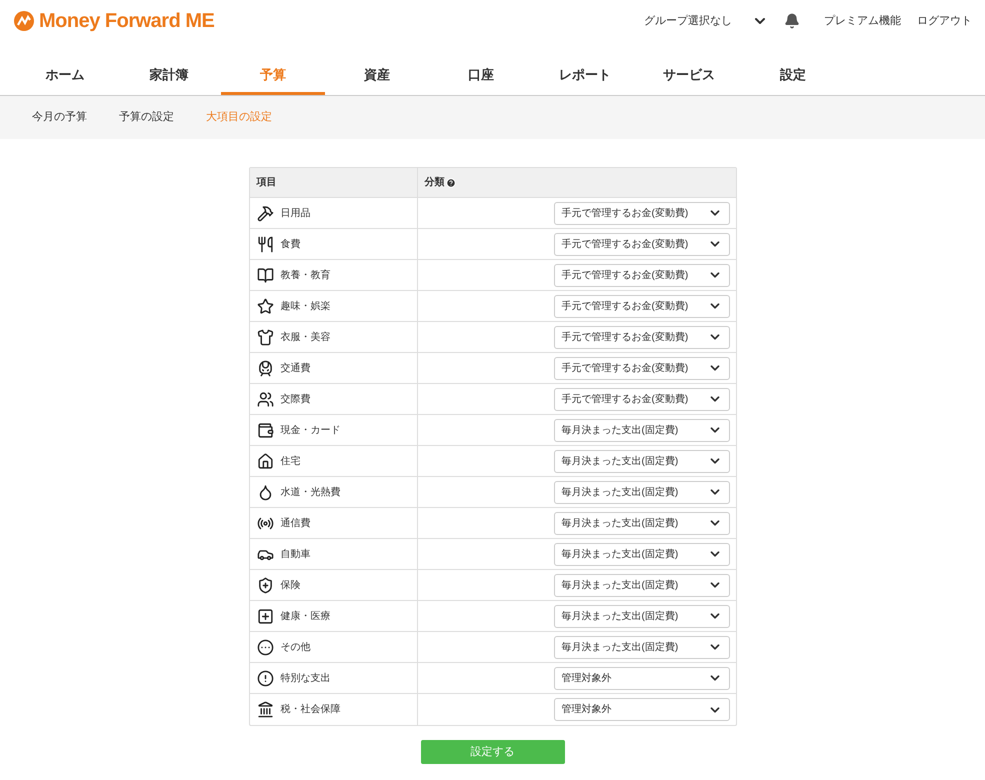 The width and height of the screenshot is (985, 780). Describe the element at coordinates (295, 555) in the screenshot. I see `category-name: 自動車` at that location.